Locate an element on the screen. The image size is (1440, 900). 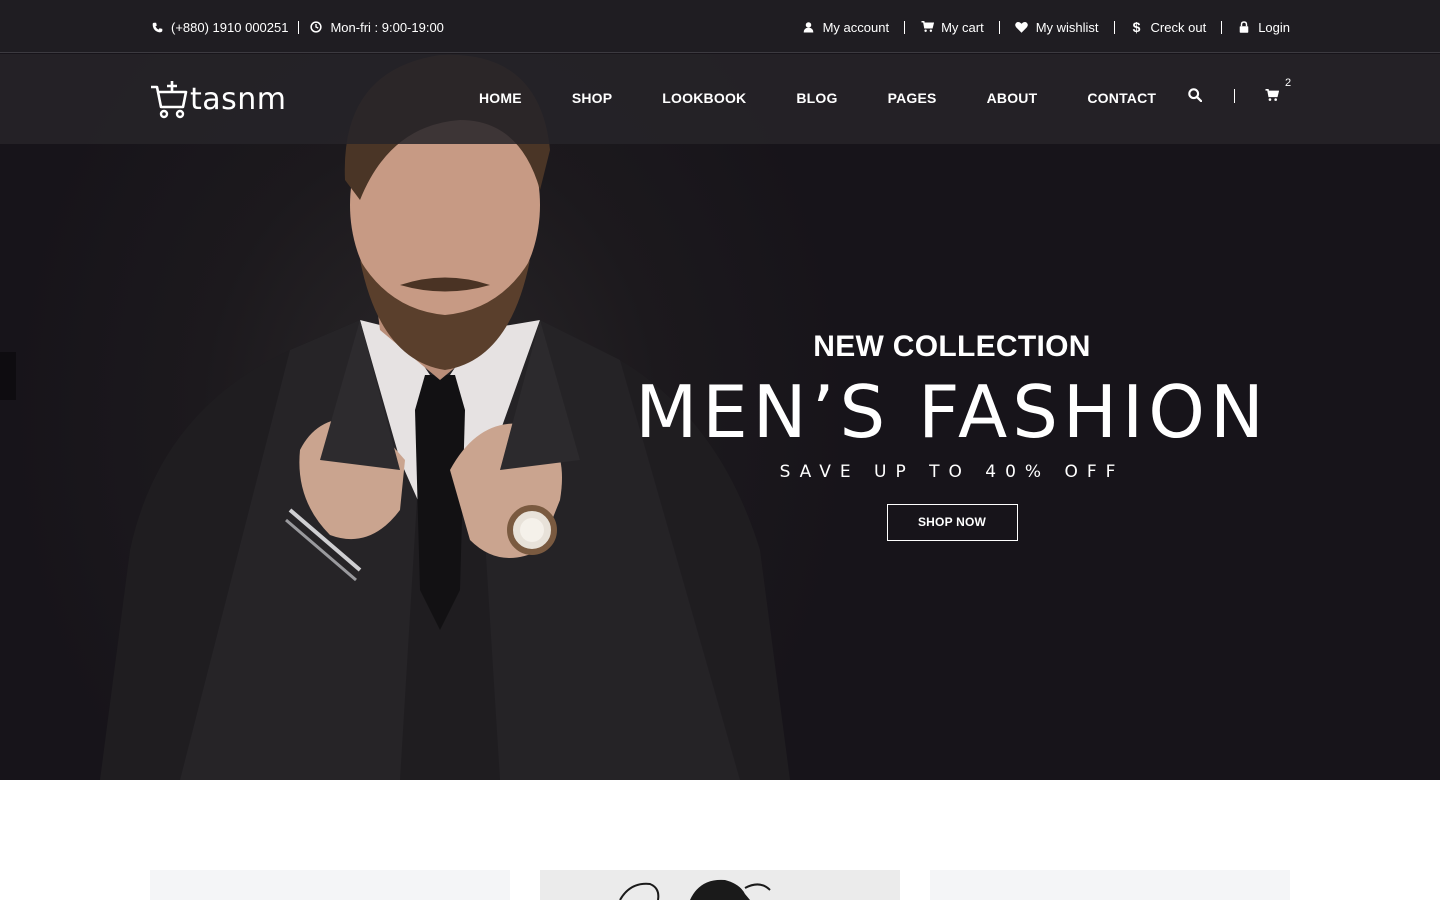
heart-icon is located at coordinates (1022, 27).